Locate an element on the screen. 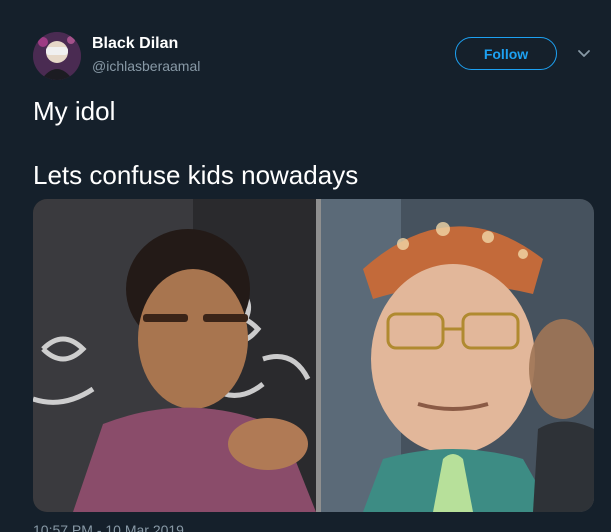 Image resolution: width=611 pixels, height=532 pixels. avatar-photo-icon is located at coordinates (57, 56).